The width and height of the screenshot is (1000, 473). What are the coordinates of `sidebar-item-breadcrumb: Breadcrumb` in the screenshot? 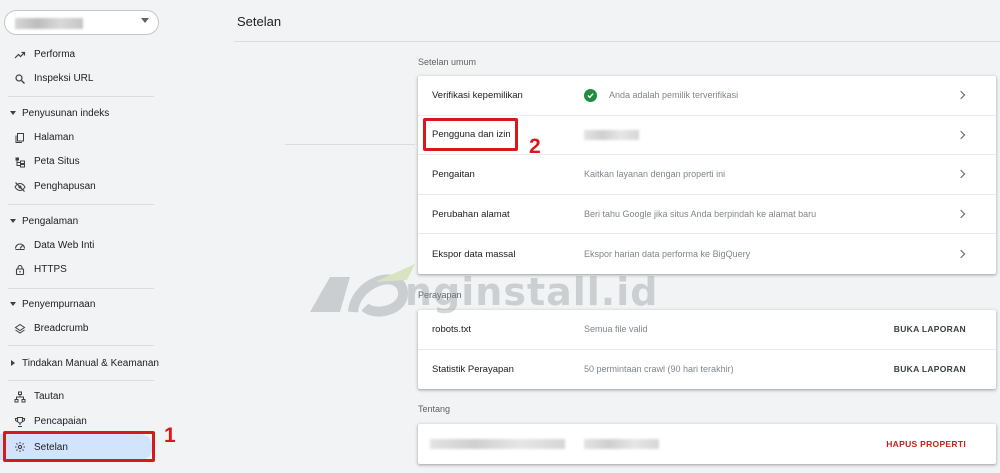 It's located at (84, 328).